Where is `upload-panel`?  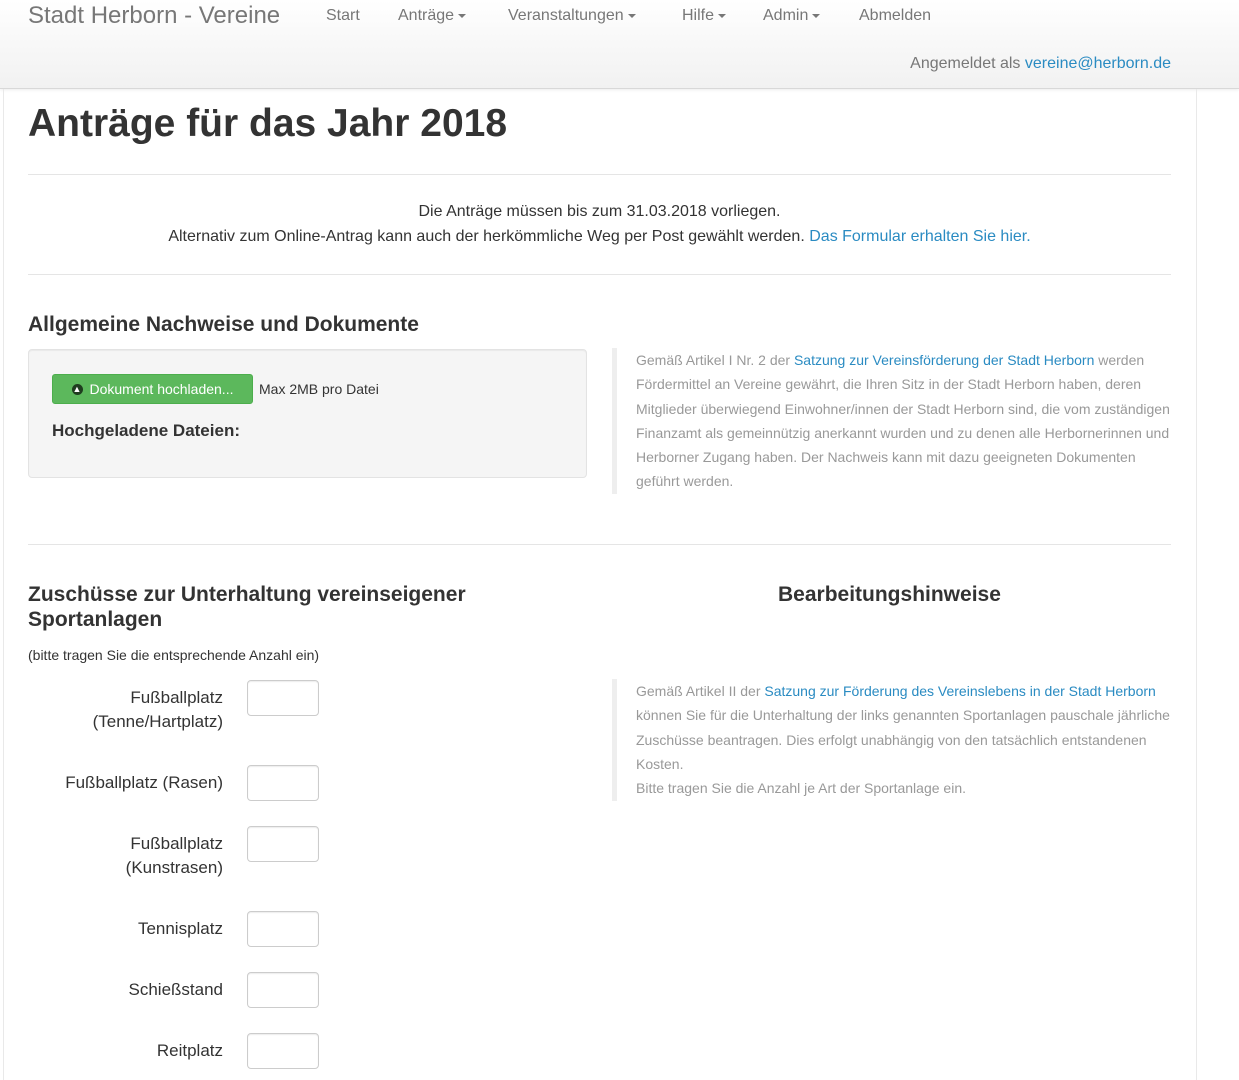 upload-panel is located at coordinates (307, 413).